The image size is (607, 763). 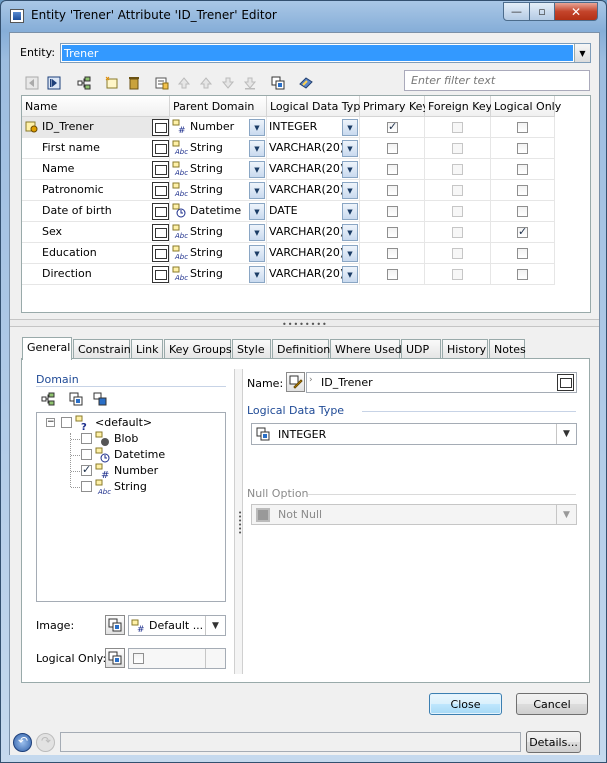 I want to click on tab-definition: Definition, so click(x=301, y=349).